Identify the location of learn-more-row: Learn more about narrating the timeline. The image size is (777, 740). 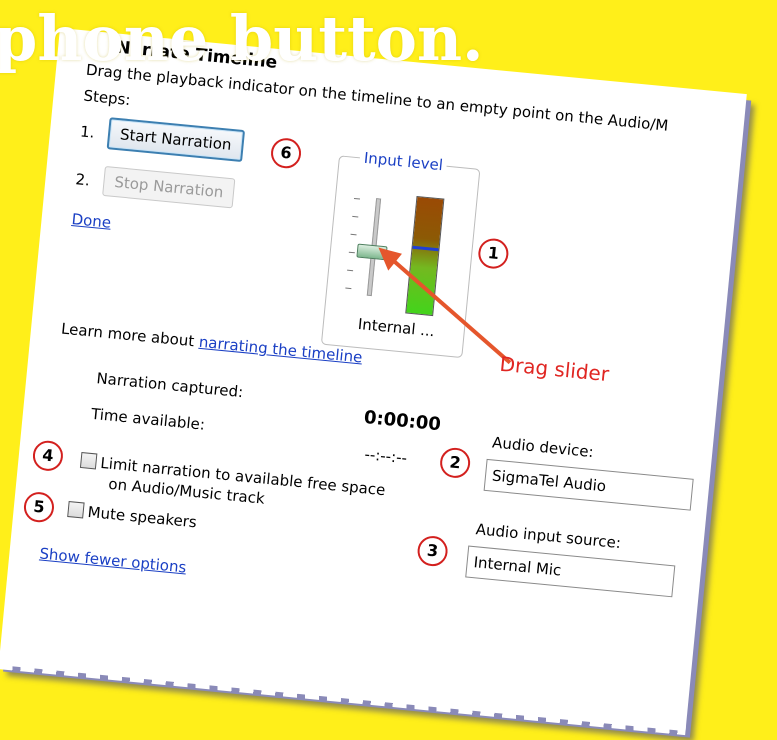
(211, 343).